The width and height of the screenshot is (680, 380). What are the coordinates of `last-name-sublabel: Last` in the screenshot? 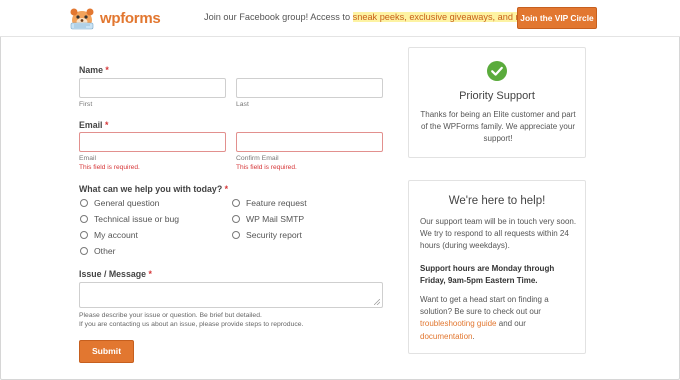 It's located at (242, 104).